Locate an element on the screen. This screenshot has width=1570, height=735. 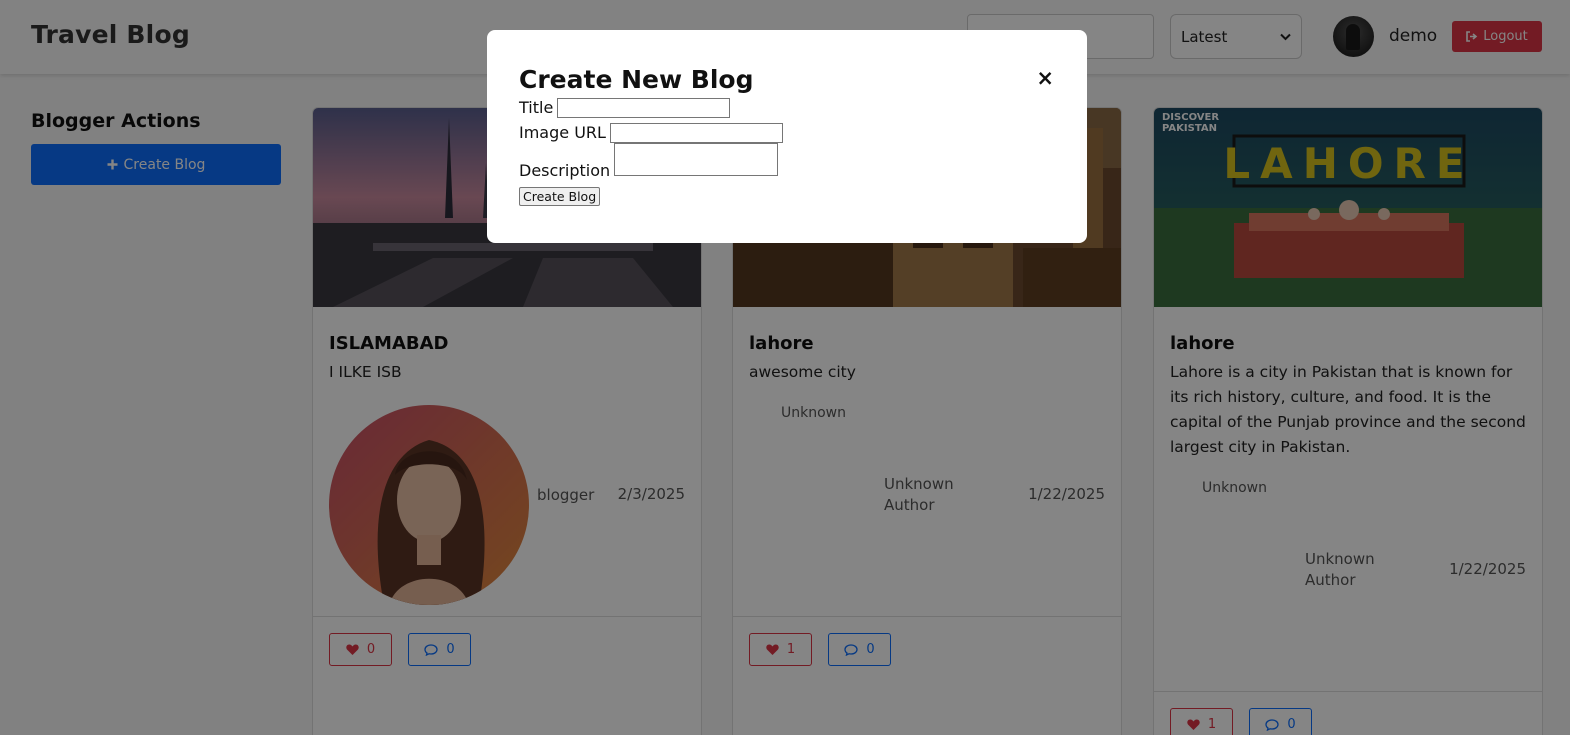
title-label: Title is located at coordinates (536, 107).